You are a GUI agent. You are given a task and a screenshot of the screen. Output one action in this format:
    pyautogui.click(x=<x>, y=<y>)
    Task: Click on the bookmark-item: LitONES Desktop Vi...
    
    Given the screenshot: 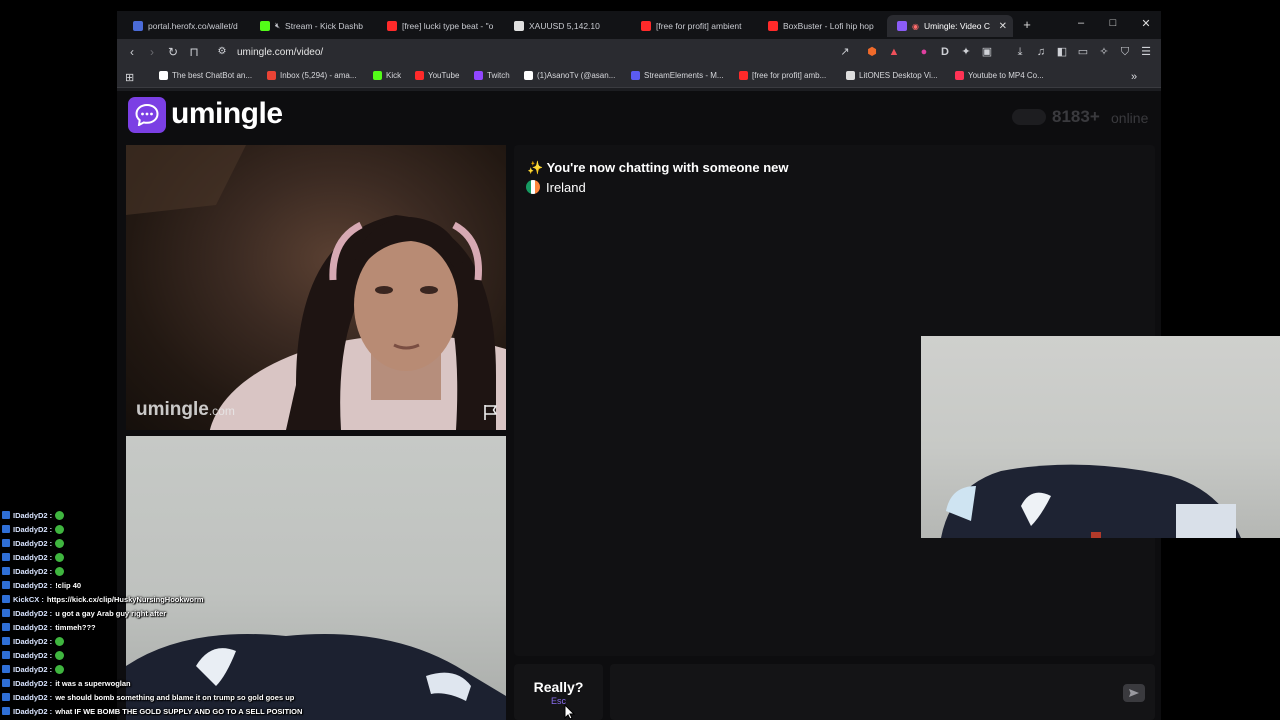 What is the action you would take?
    pyautogui.click(x=892, y=75)
    